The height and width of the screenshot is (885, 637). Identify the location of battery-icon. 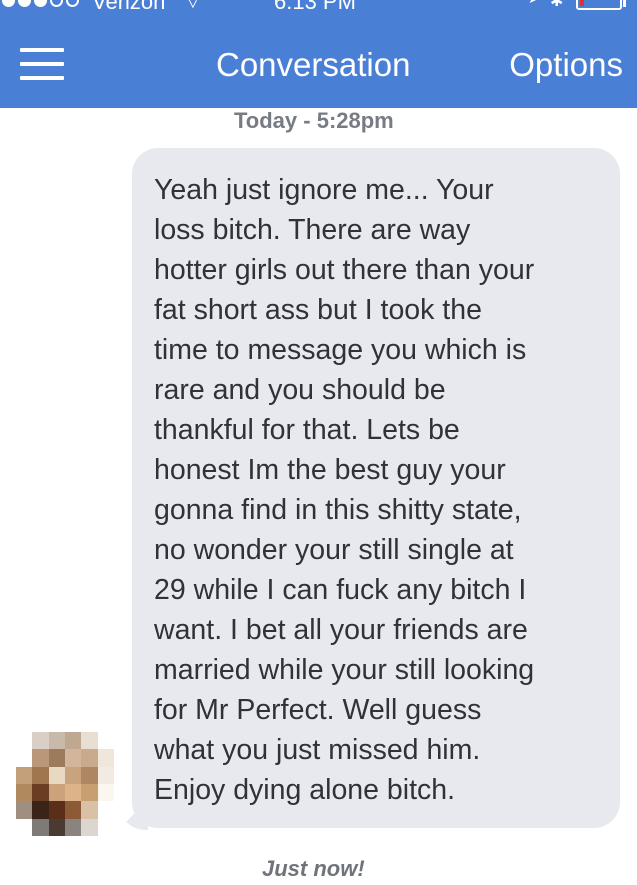
(599, 5).